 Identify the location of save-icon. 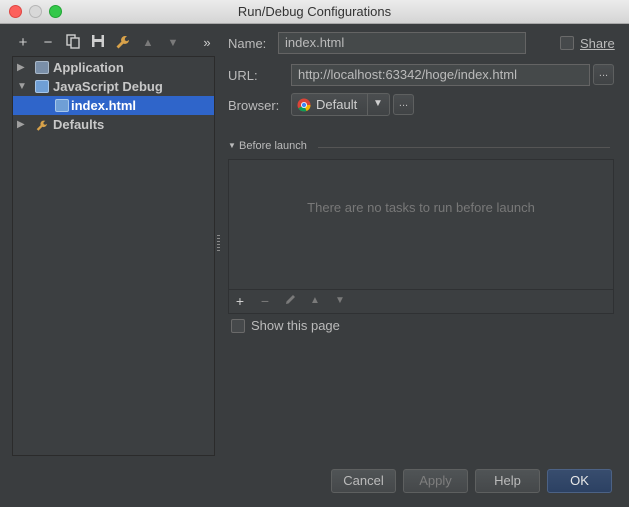
(98, 43).